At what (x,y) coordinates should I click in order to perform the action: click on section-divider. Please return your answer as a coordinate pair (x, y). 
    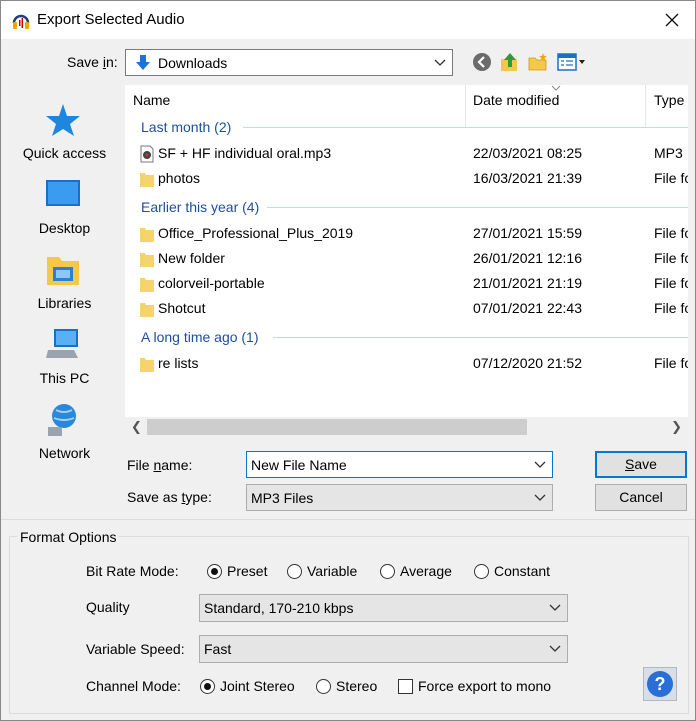
    Looking at the image, I should click on (348, 519).